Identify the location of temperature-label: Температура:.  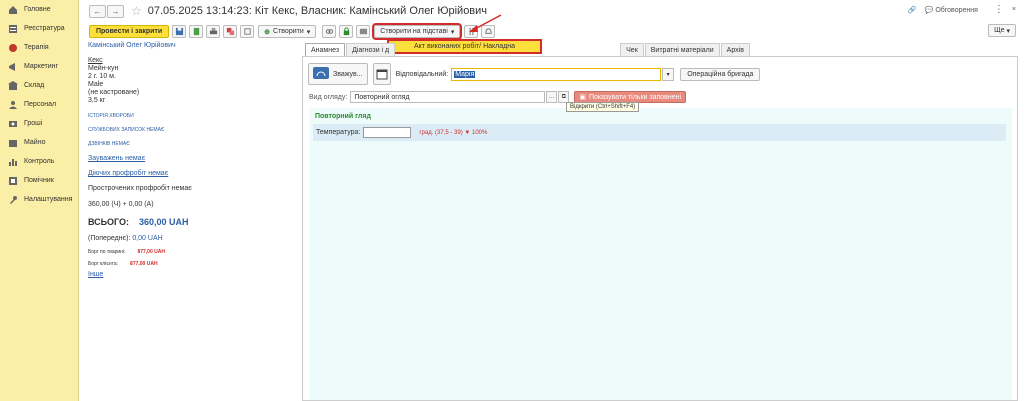
(338, 132).